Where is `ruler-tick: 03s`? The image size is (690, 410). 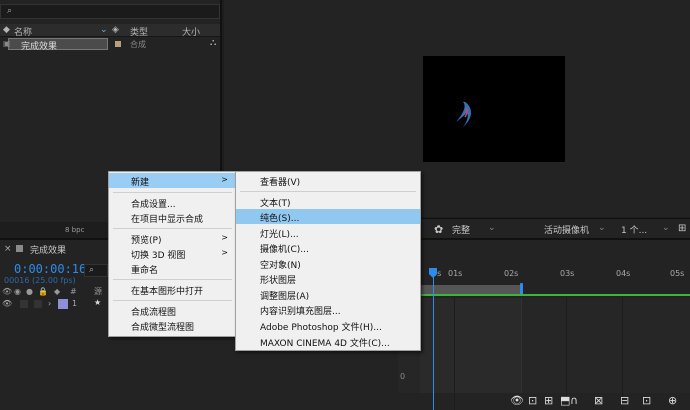 ruler-tick: 03s is located at coordinates (567, 273).